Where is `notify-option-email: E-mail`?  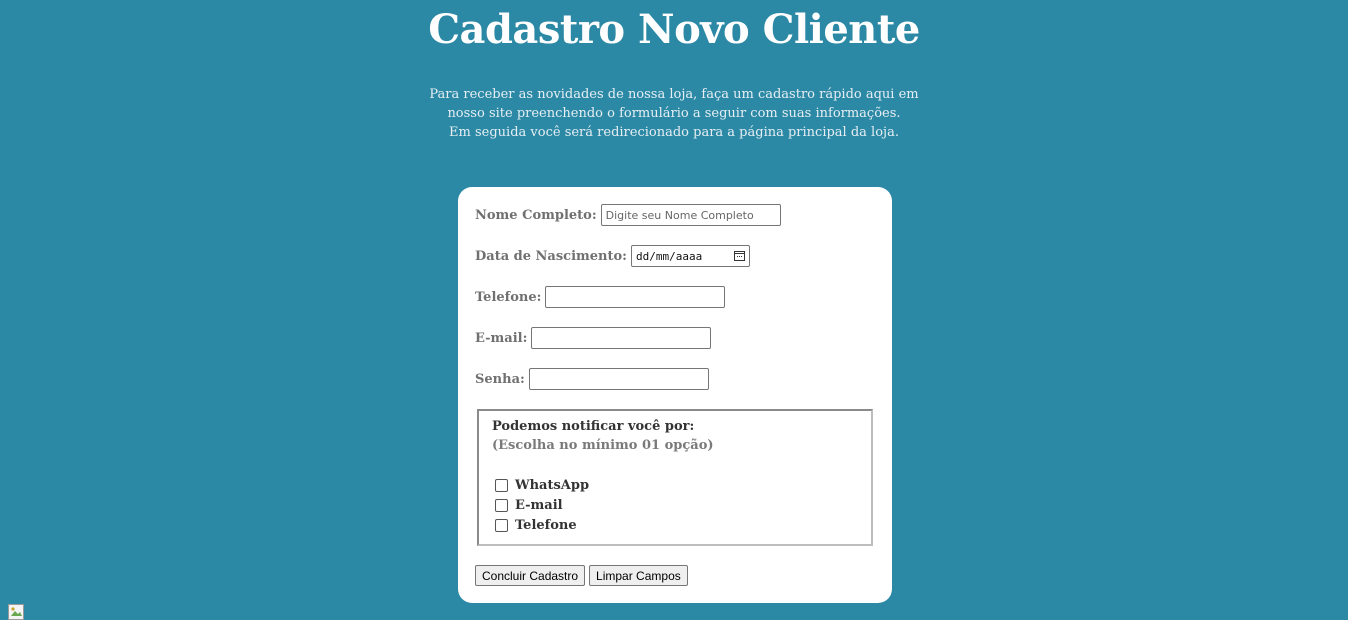 notify-option-email: E-mail is located at coordinates (529, 505).